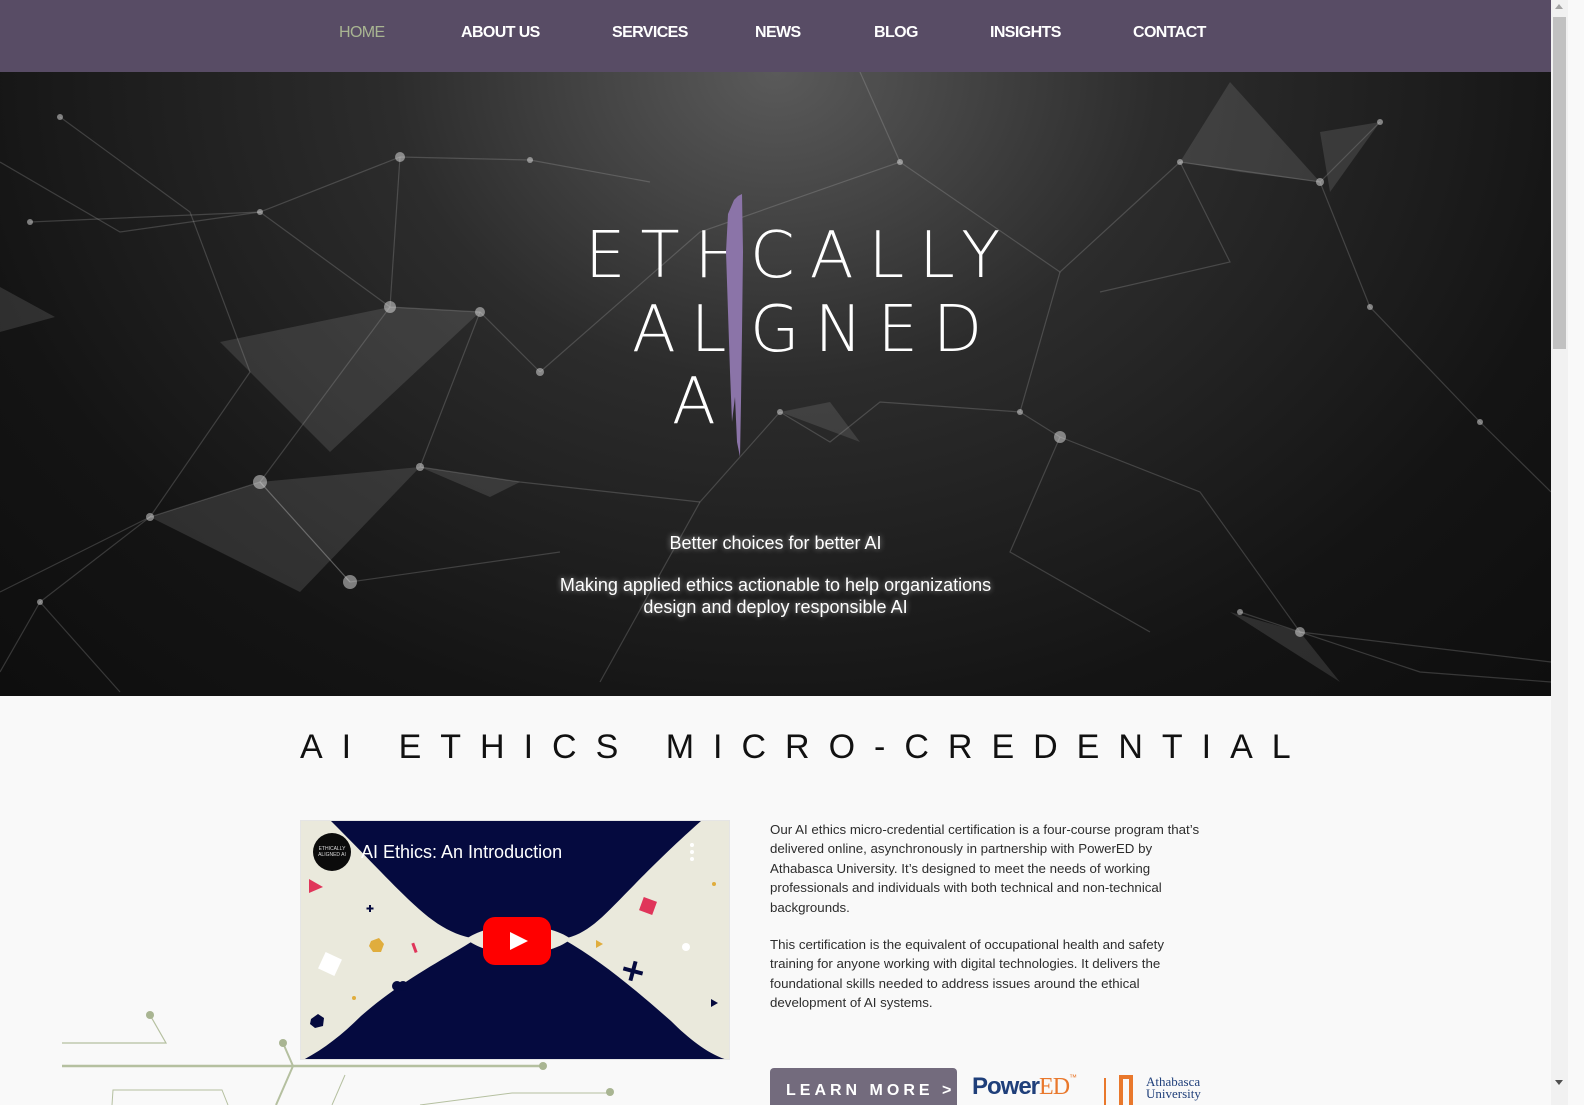 This screenshot has width=1584, height=1105. Describe the element at coordinates (1073, 1077) in the screenshot. I see `powered-logo-tm: ™` at that location.